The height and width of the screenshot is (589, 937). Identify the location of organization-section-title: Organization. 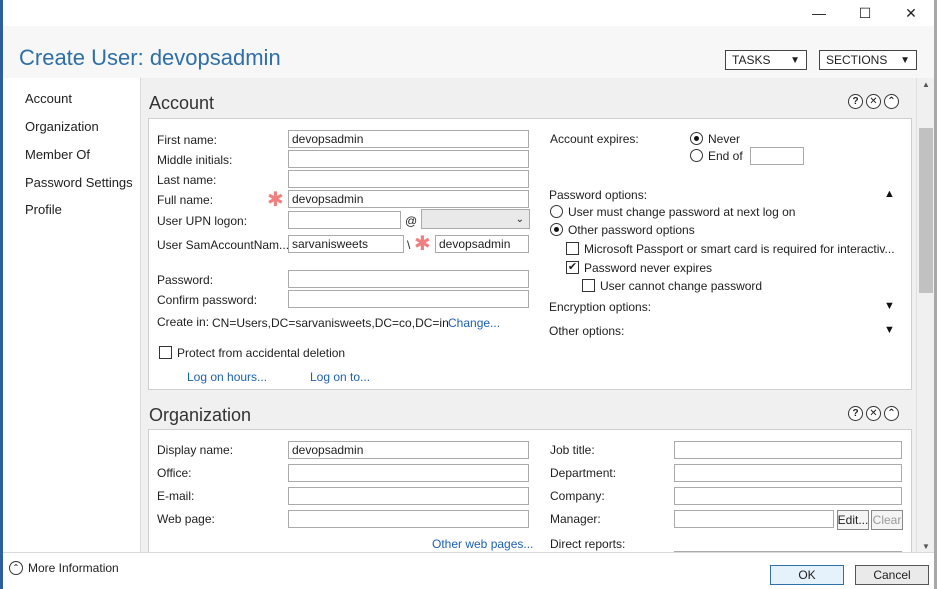
(200, 415).